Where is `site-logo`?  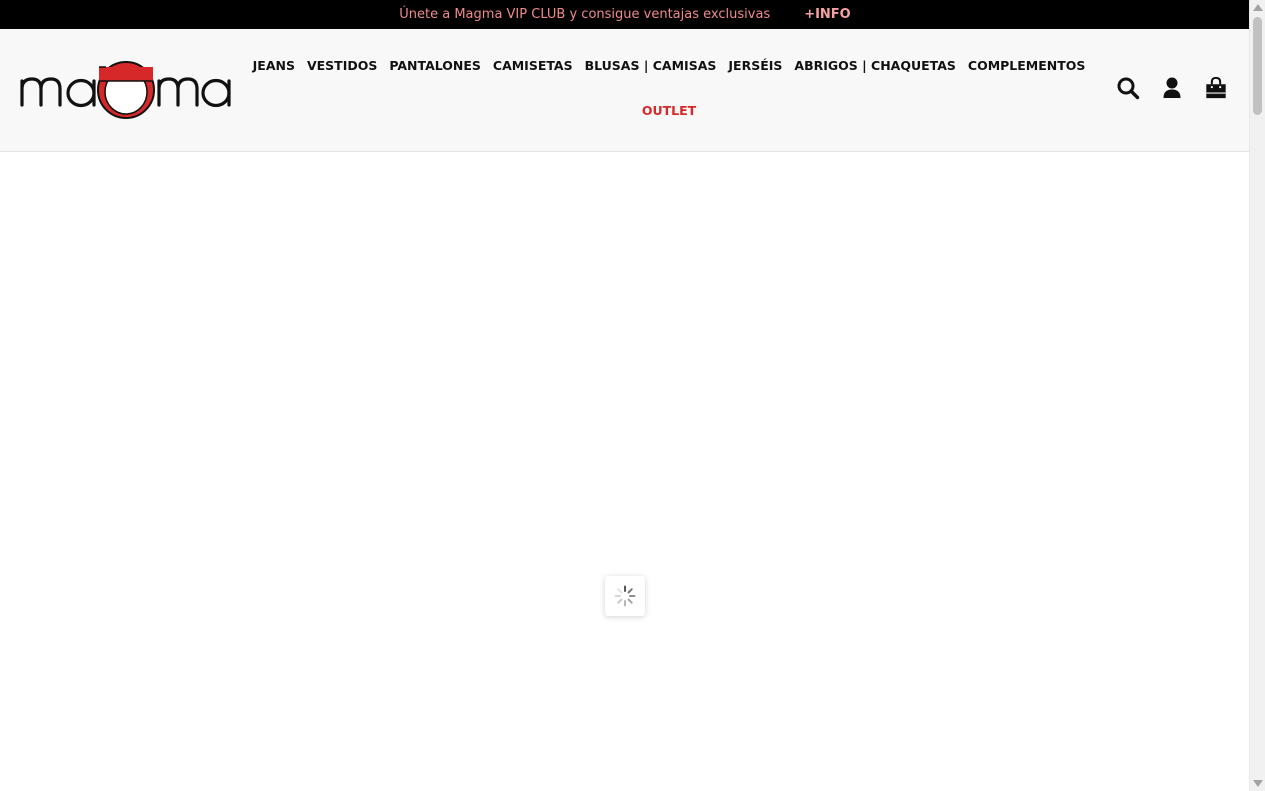
site-logo is located at coordinates (126, 90).